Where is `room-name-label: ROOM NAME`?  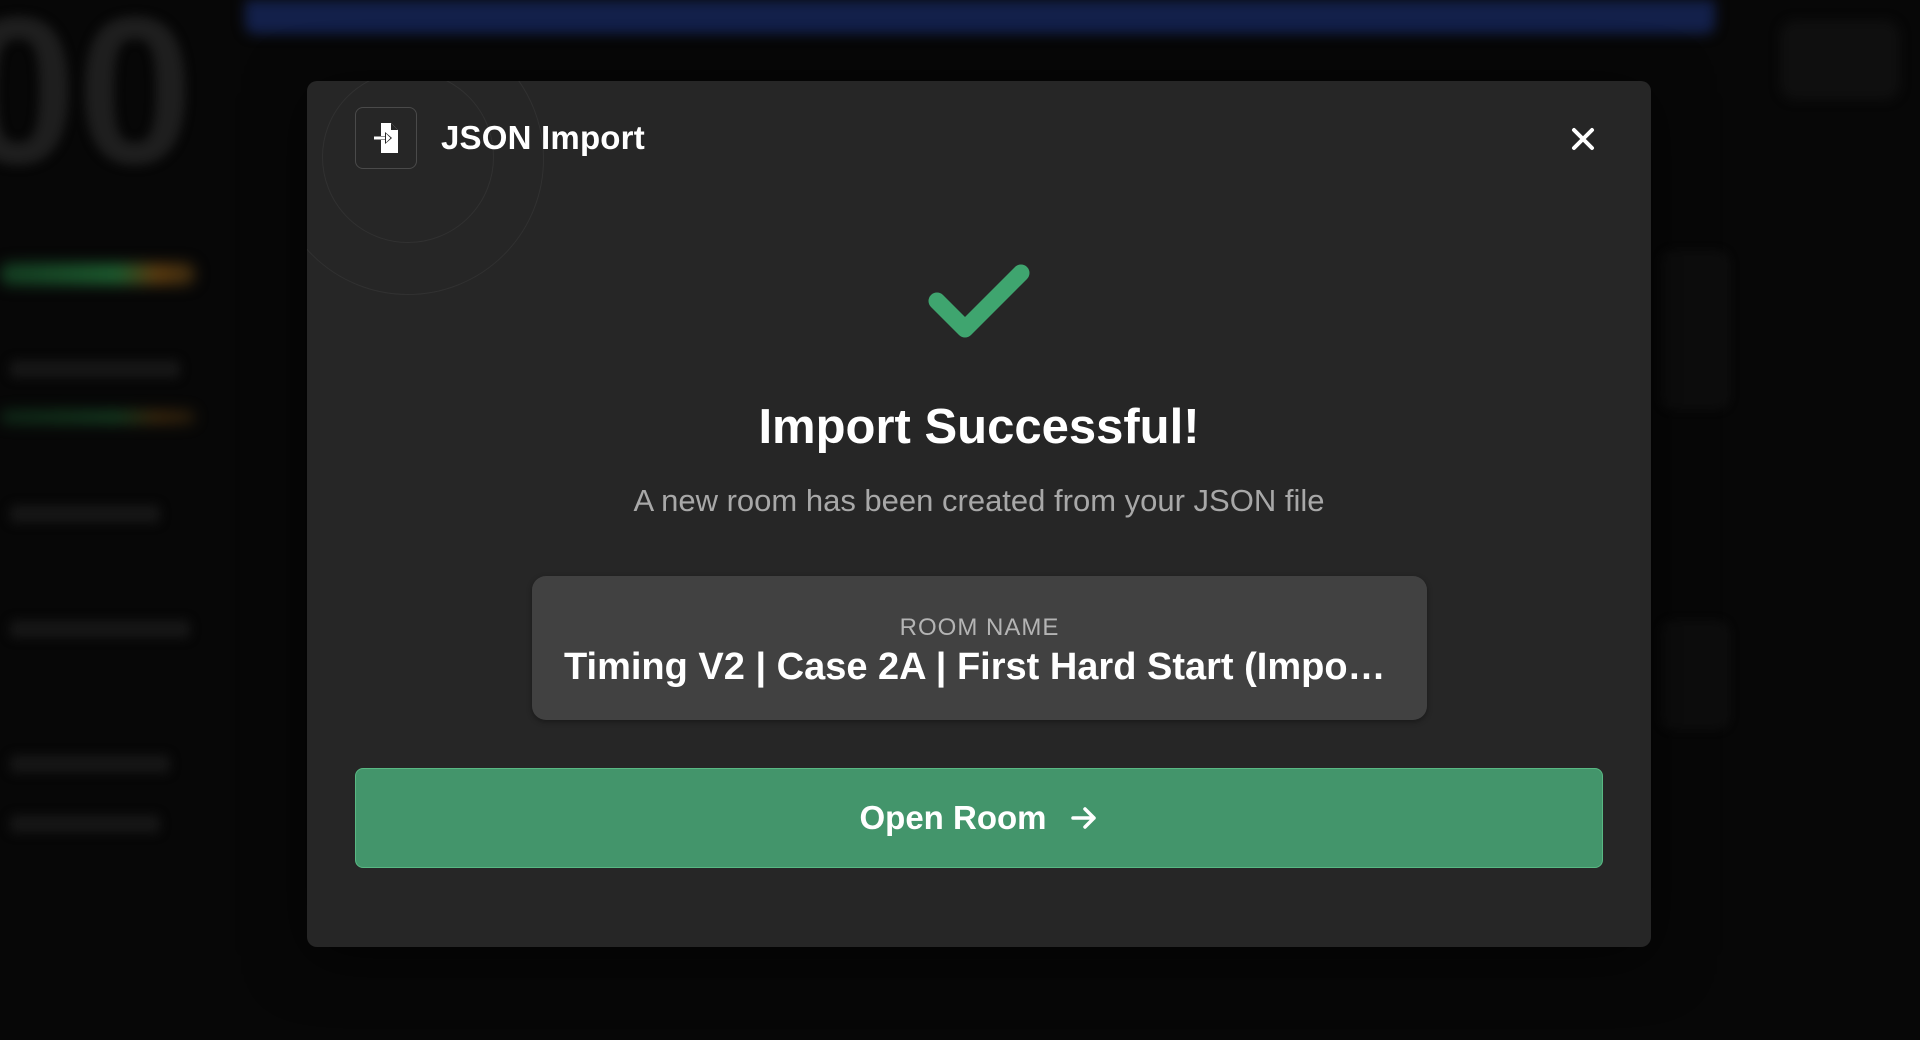 room-name-label: ROOM NAME is located at coordinates (979, 627).